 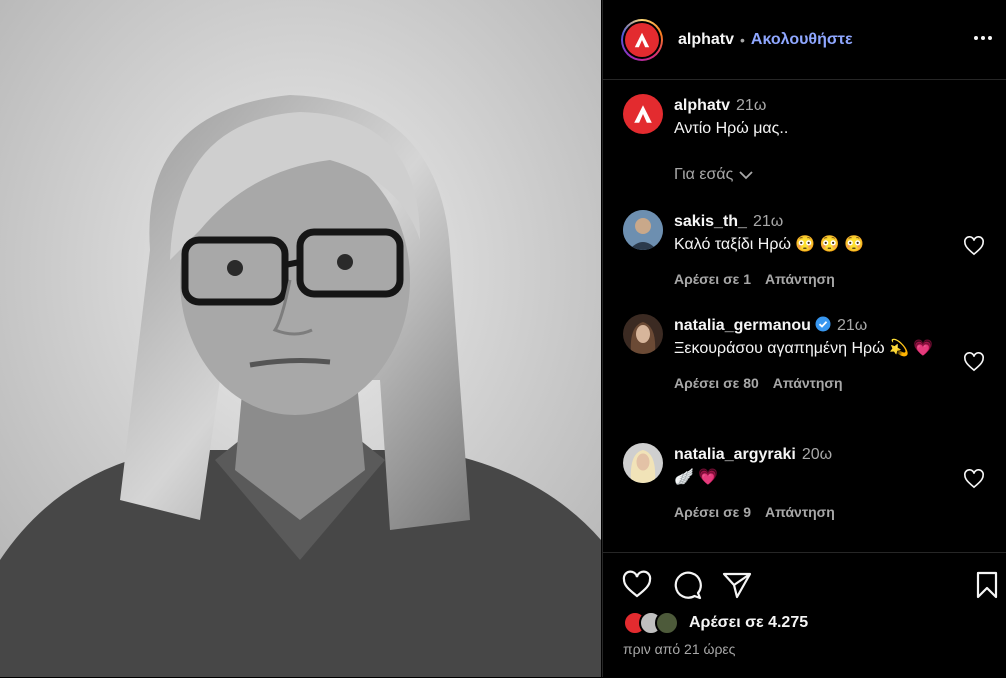 I want to click on comment-text: Ξεκουράσου αγαπημένη Ηρώ 💫 💗, so click(x=804, y=348).